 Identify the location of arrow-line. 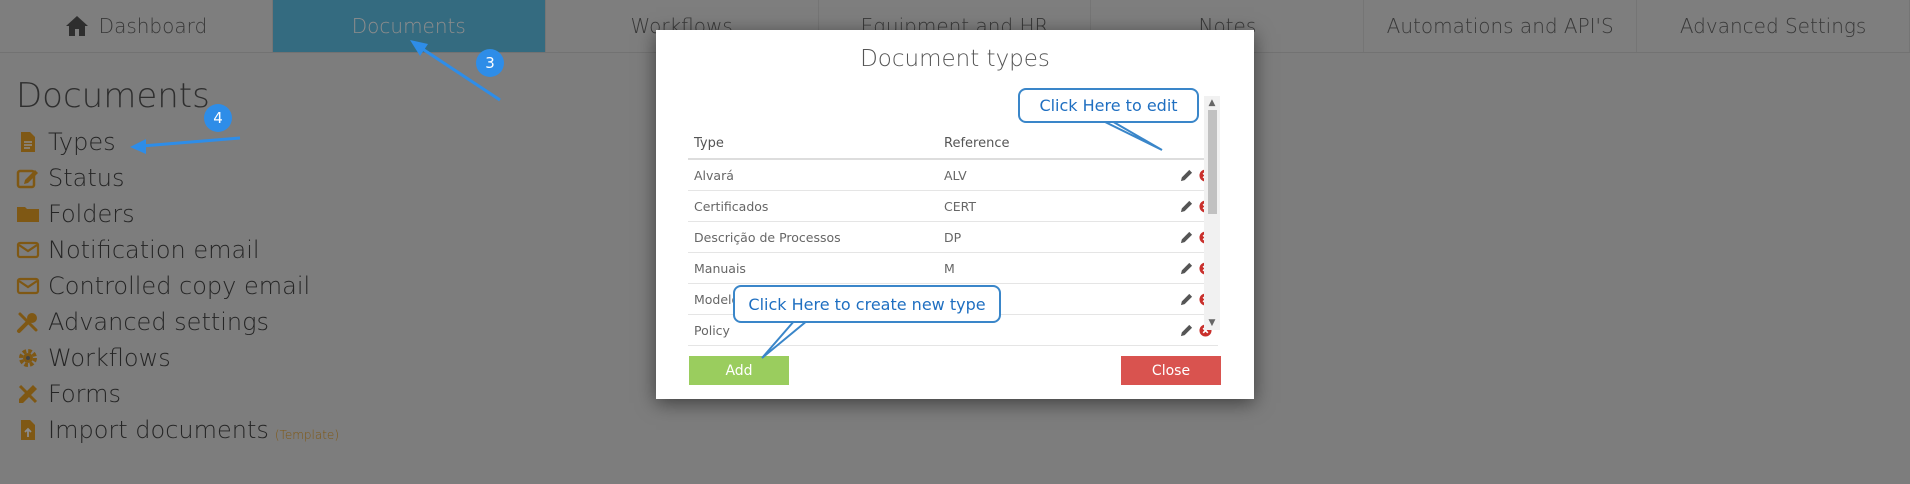
(191, 142).